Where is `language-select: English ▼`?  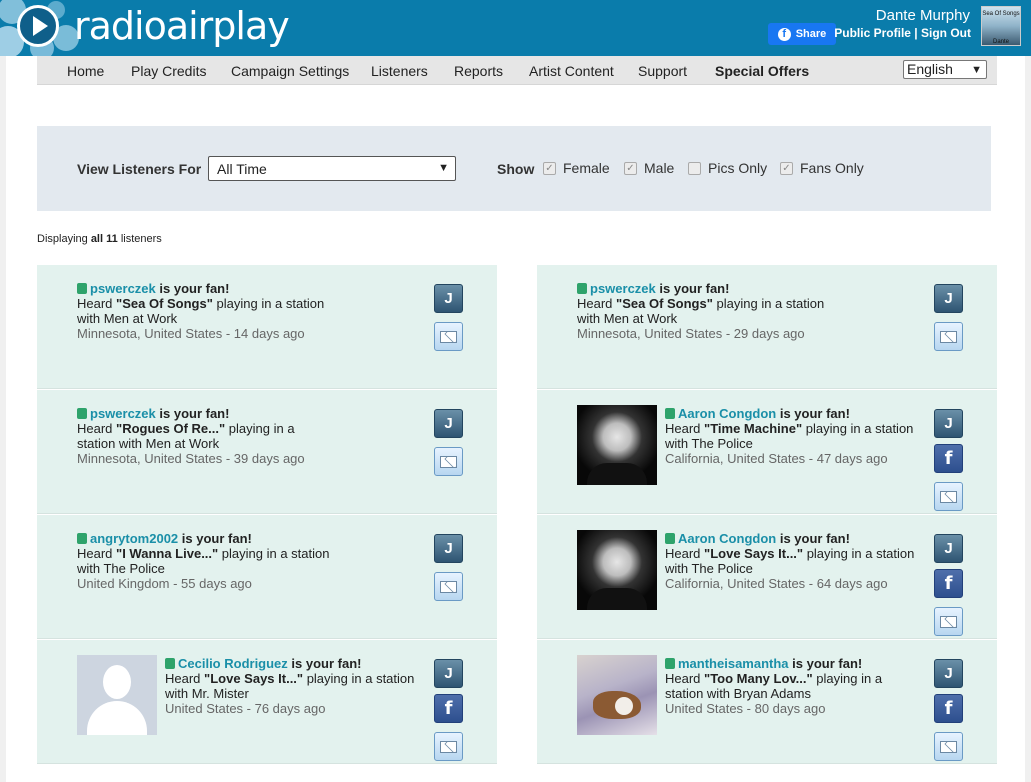 language-select: English ▼ is located at coordinates (945, 69).